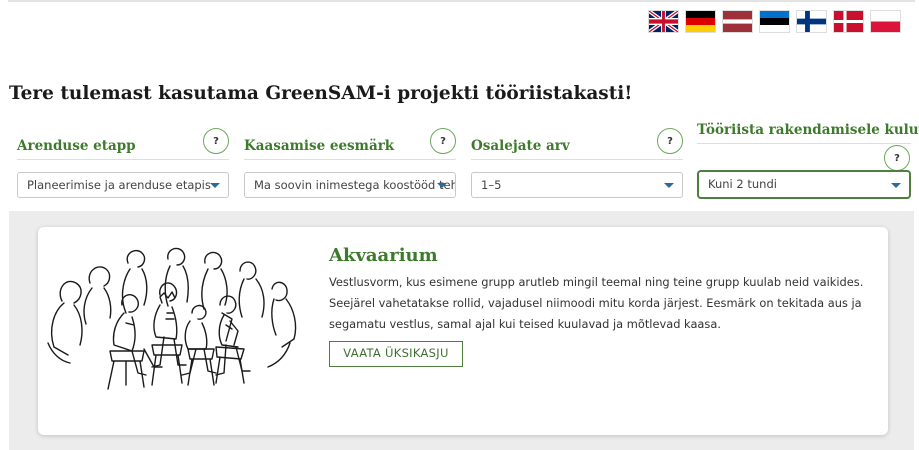 This screenshot has height=450, width=919. Describe the element at coordinates (808, 130) in the screenshot. I see `filter-label: Tööriista rakendamisele kuluv aeg` at that location.